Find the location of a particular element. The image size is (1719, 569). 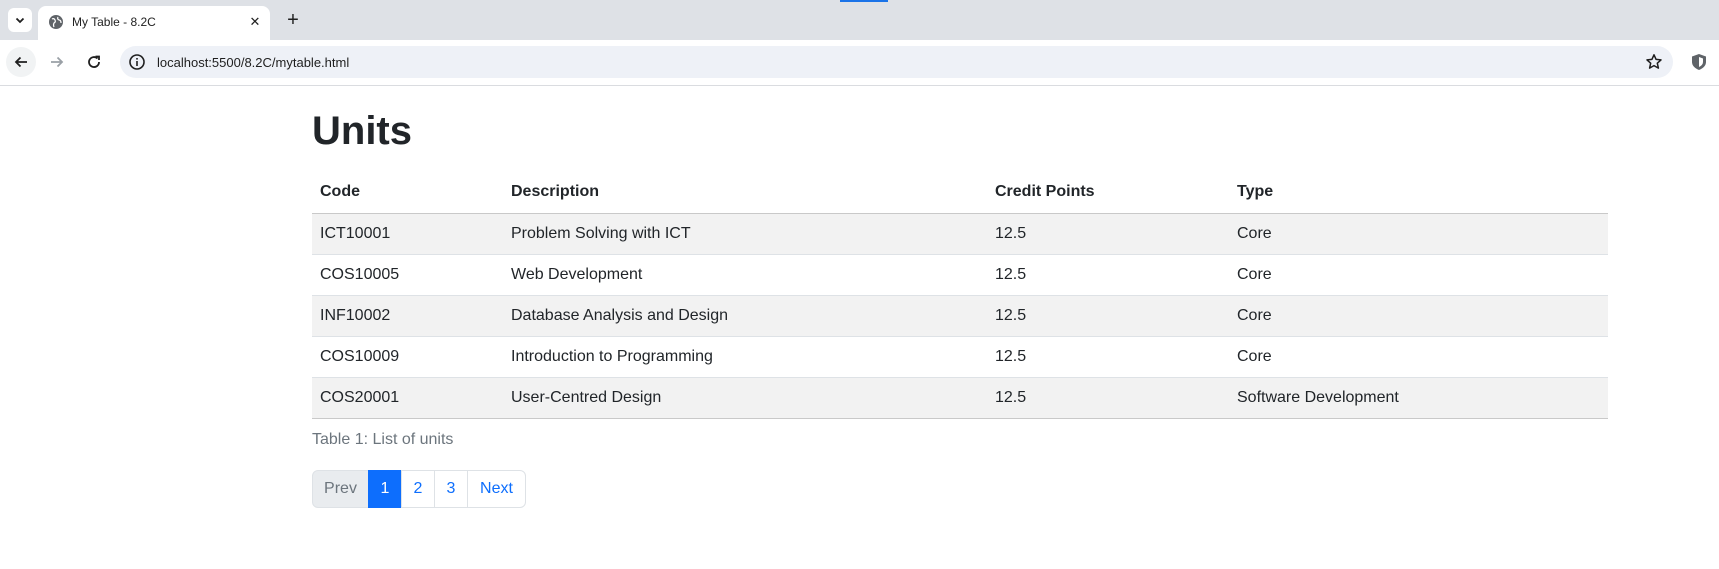

page-title: Units is located at coordinates (362, 131).